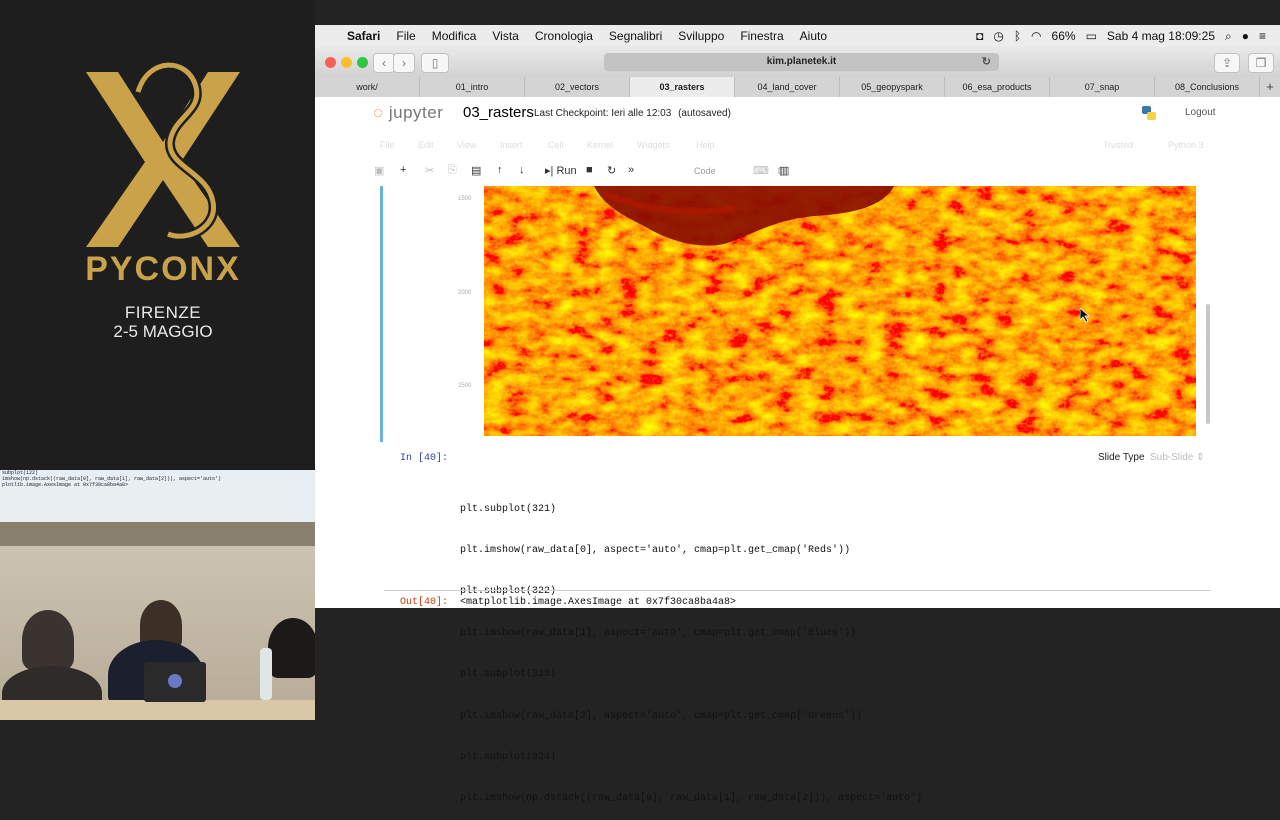 Image resolution: width=1280 pixels, height=820 pixels. What do you see at coordinates (1149, 113) in the screenshot?
I see `python-logo-icon` at bounding box center [1149, 113].